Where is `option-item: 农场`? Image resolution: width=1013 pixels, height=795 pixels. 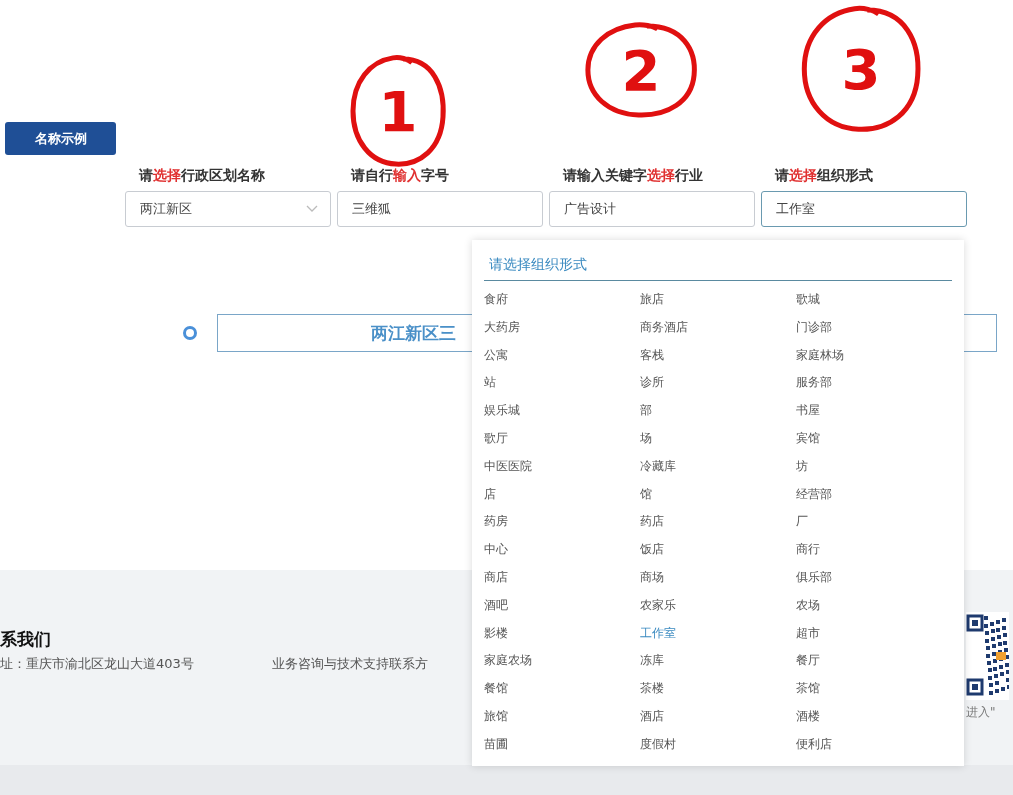 option-item: 农场 is located at coordinates (808, 606).